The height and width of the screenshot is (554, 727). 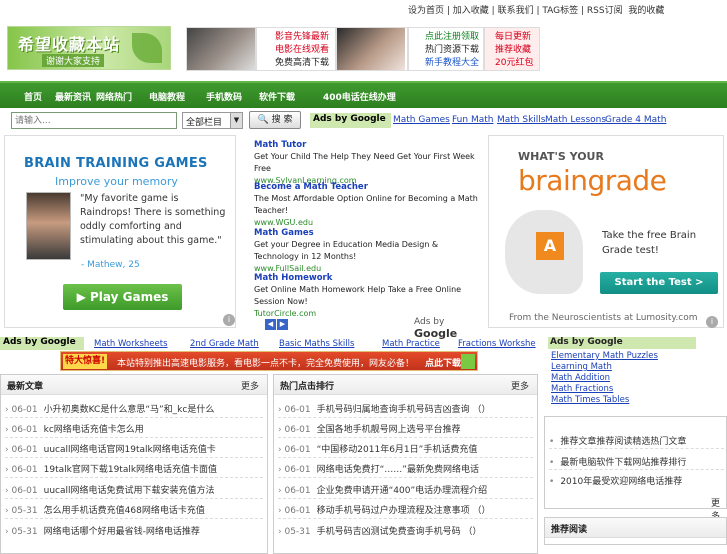 What do you see at coordinates (516, 11) in the screenshot?
I see `top-link-contact: 联系我们` at bounding box center [516, 11].